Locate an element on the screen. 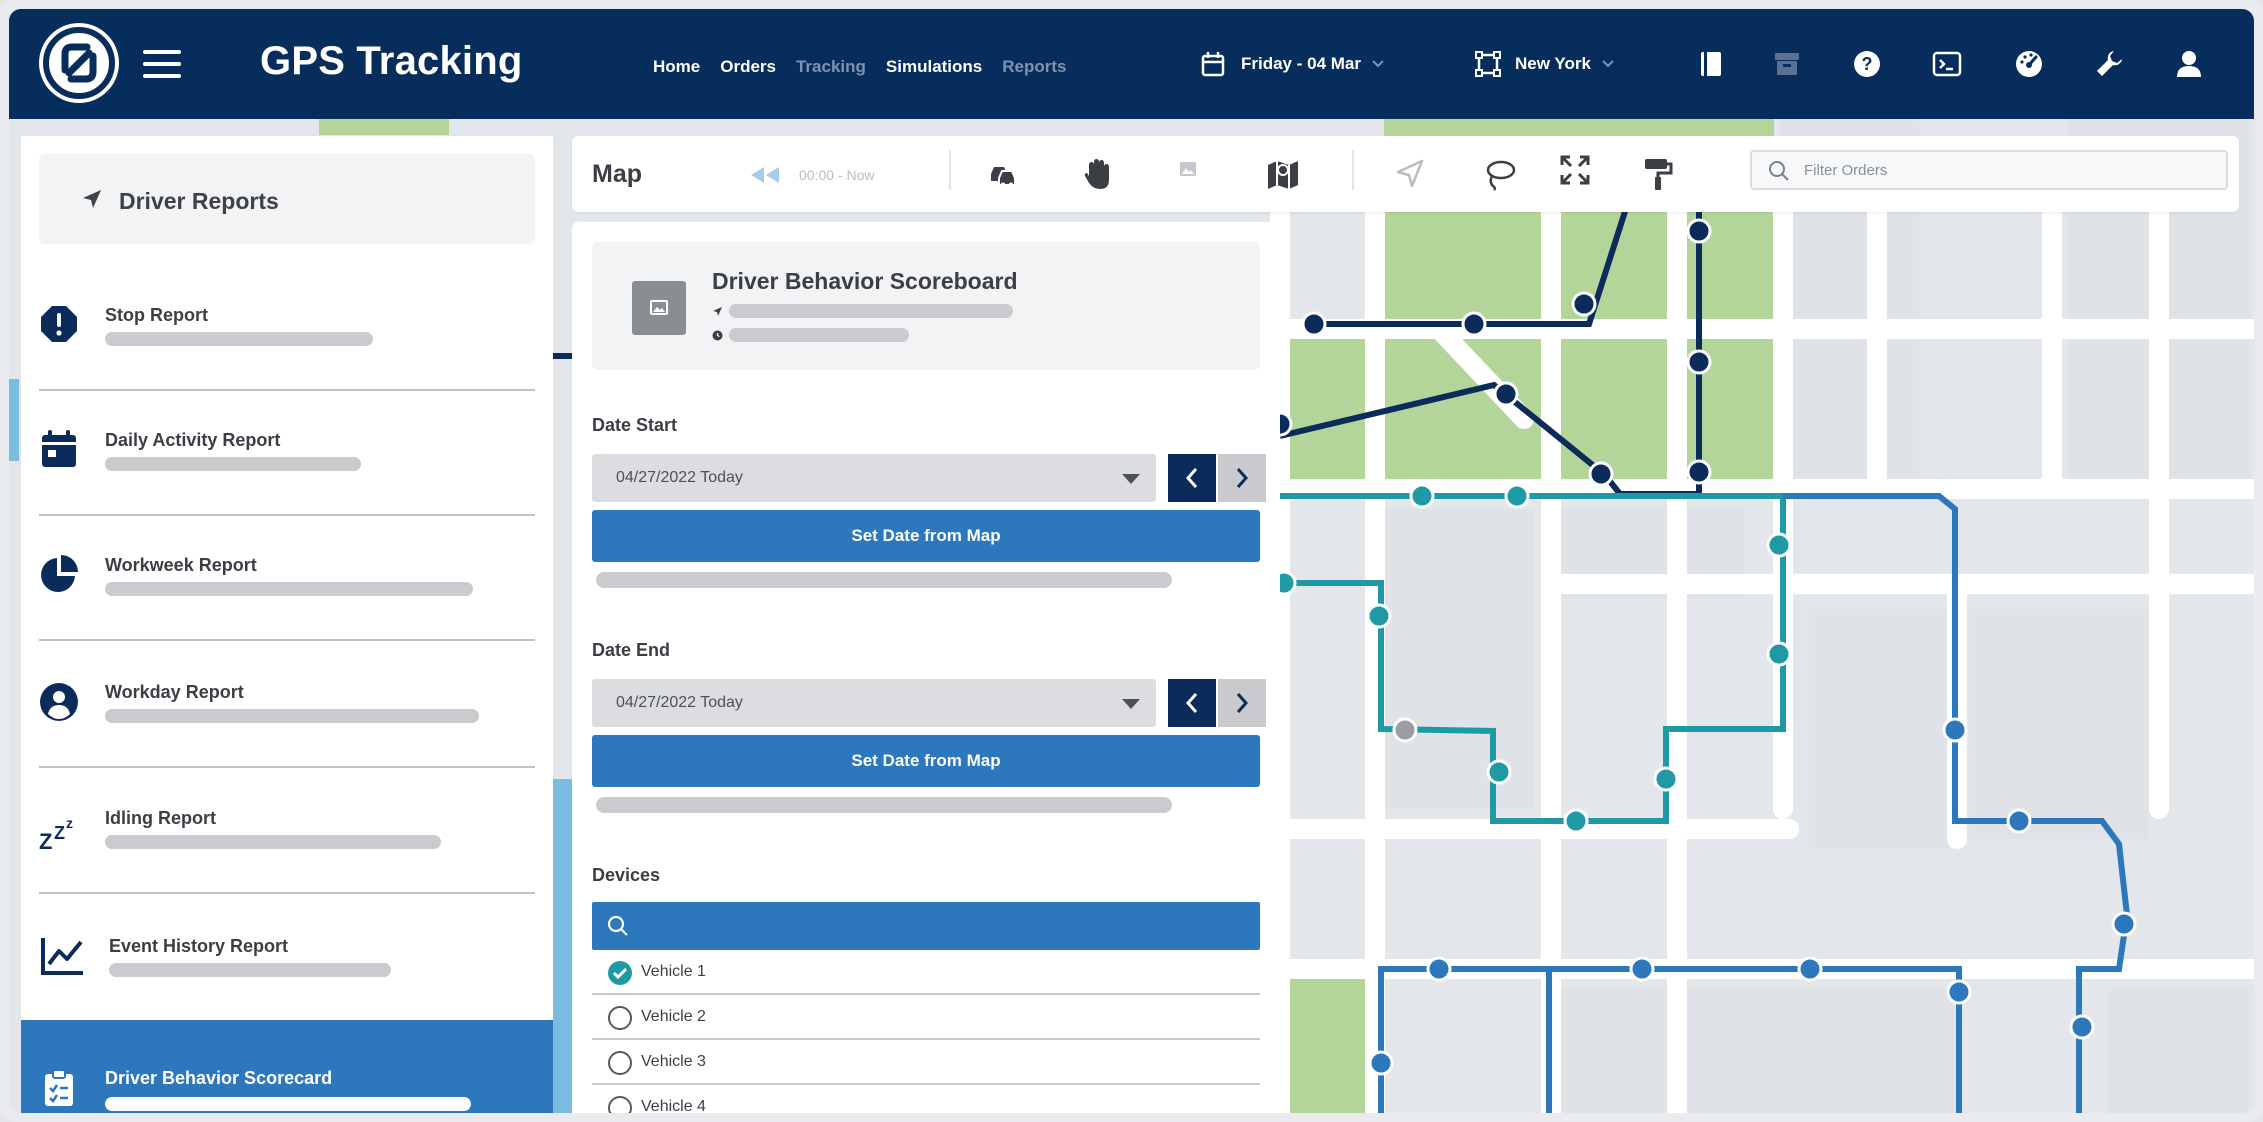  set-date-start-from-map-button: Set Date from Map is located at coordinates (926, 536).